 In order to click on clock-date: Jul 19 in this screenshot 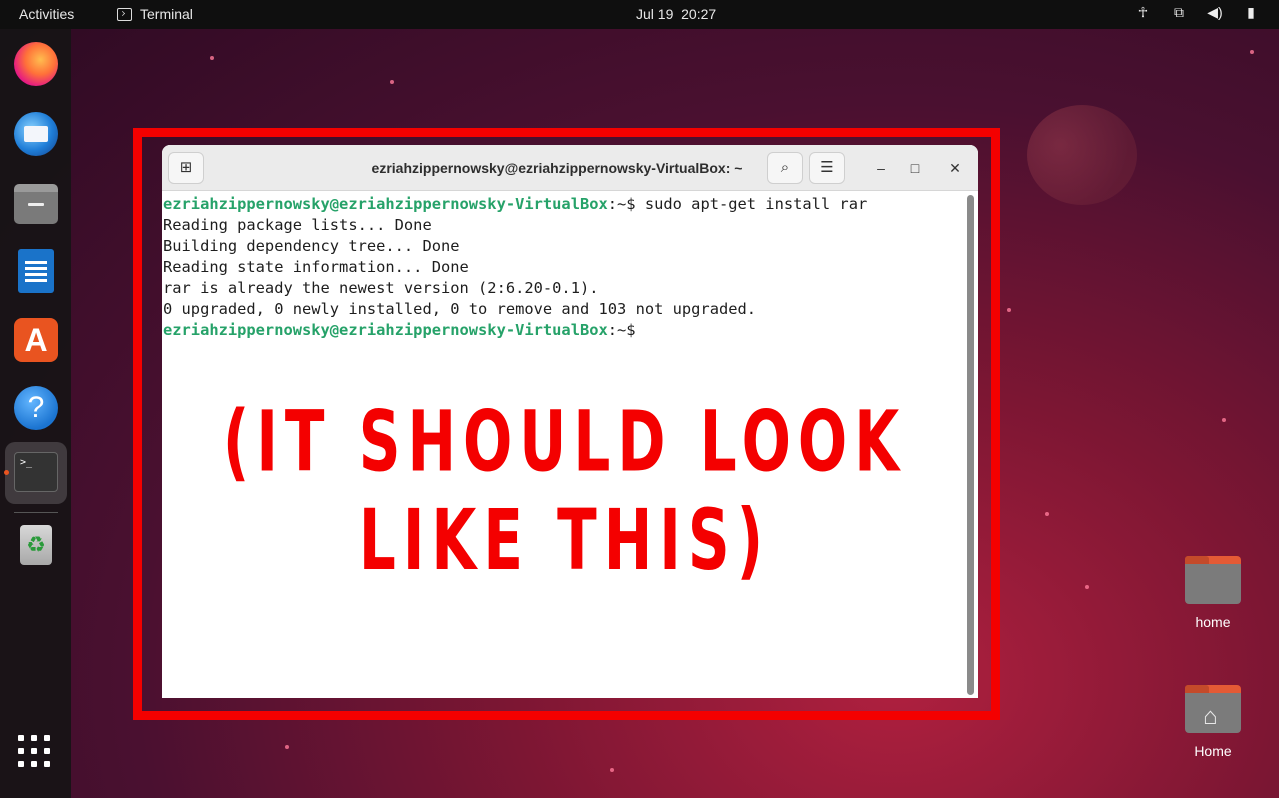, I will do `click(655, 14)`.